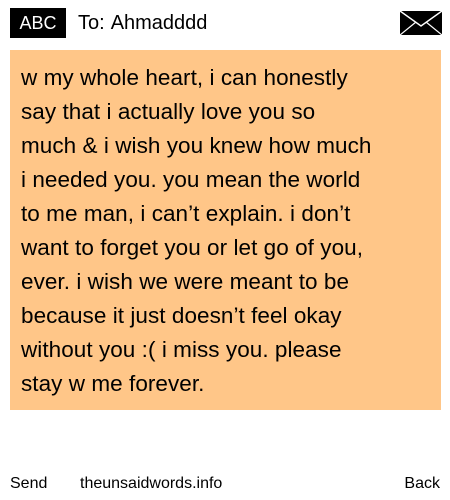  What do you see at coordinates (91, 23) in the screenshot?
I see `recipient-prefix: To:` at bounding box center [91, 23].